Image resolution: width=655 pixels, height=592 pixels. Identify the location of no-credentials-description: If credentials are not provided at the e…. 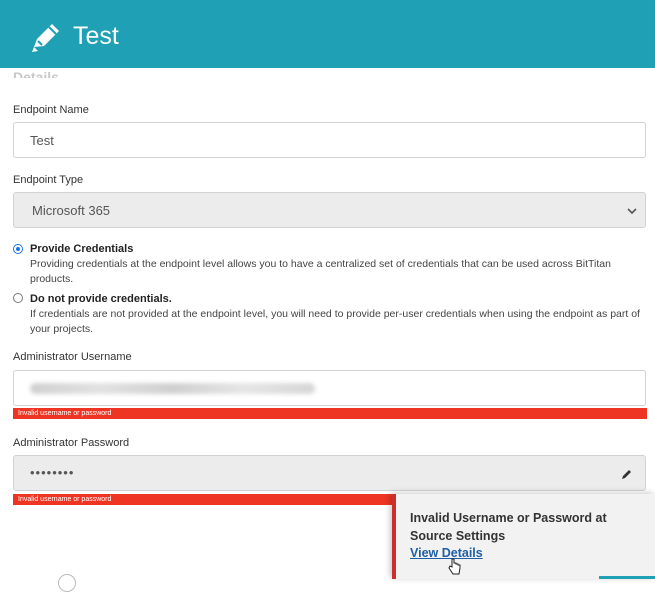
(335, 321).